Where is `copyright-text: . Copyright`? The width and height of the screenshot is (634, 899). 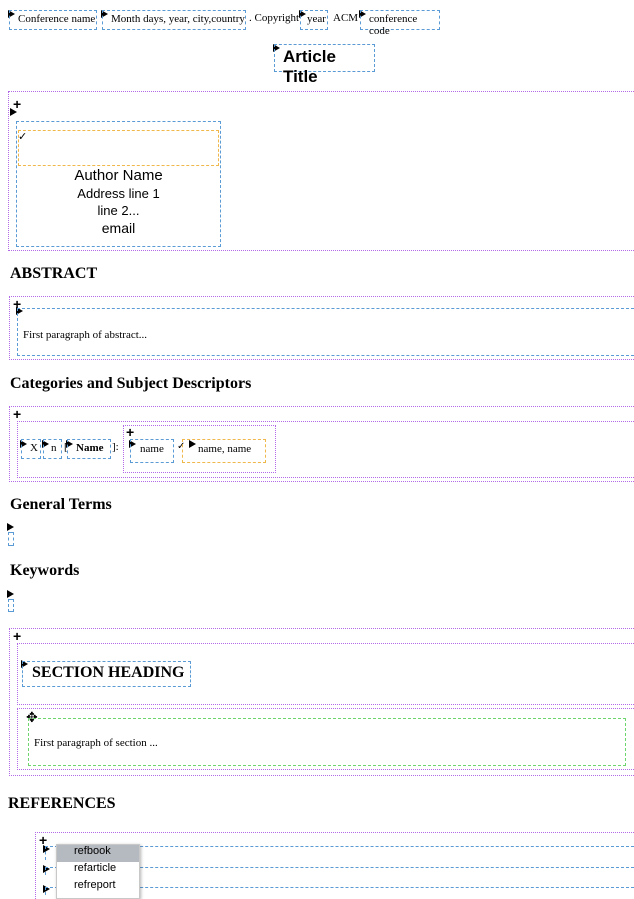 copyright-text: . Copyright is located at coordinates (274, 18).